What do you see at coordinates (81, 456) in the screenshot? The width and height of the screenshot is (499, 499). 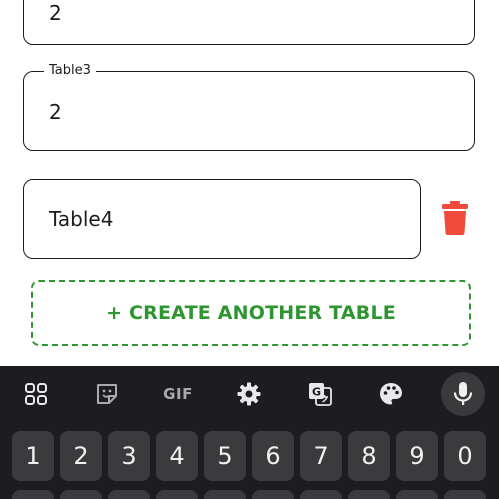 I see `key-2: 2` at bounding box center [81, 456].